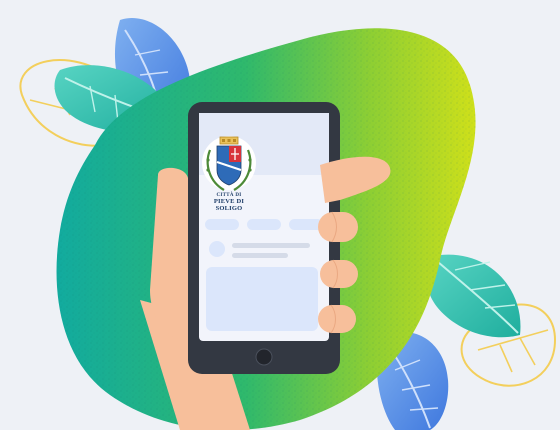 The height and width of the screenshot is (430, 560). What do you see at coordinates (229, 163) in the screenshot?
I see `crest-icon` at bounding box center [229, 163].